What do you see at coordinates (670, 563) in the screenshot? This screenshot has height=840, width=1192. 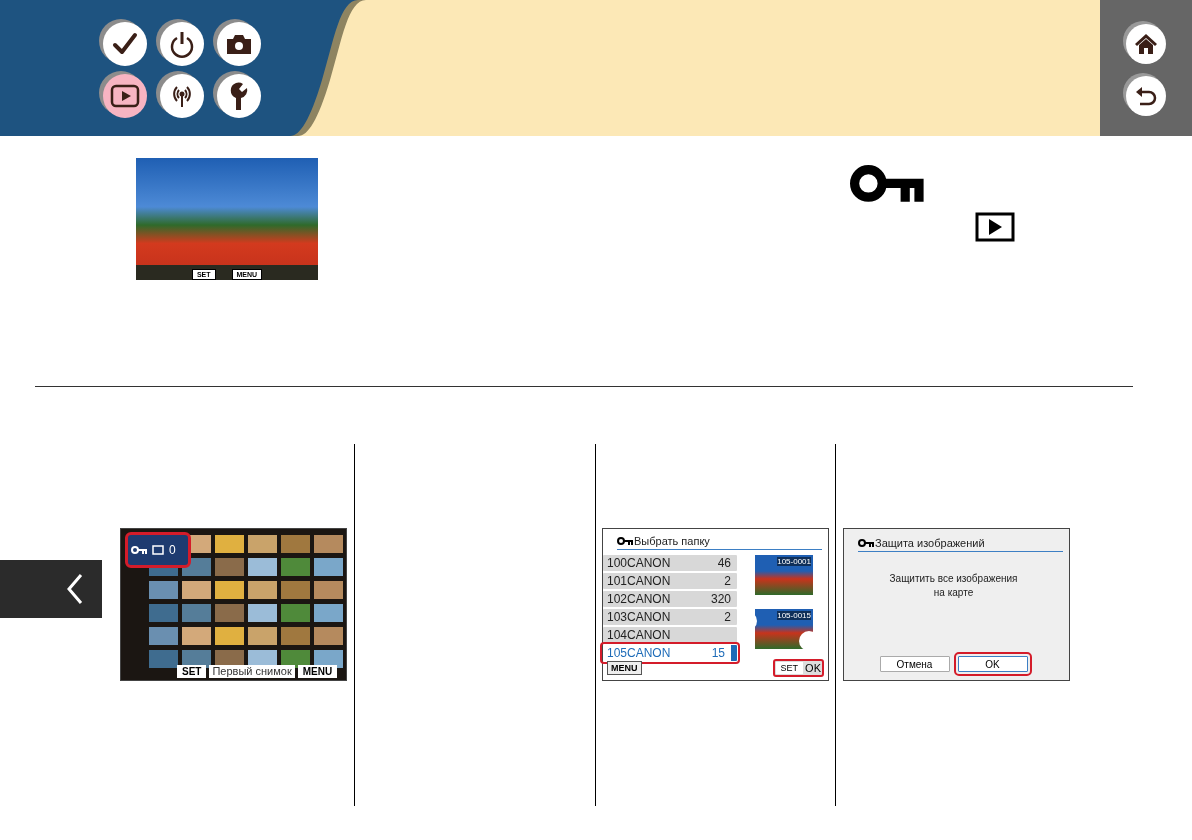 I see `folder-row: 100CANON 46` at bounding box center [670, 563].